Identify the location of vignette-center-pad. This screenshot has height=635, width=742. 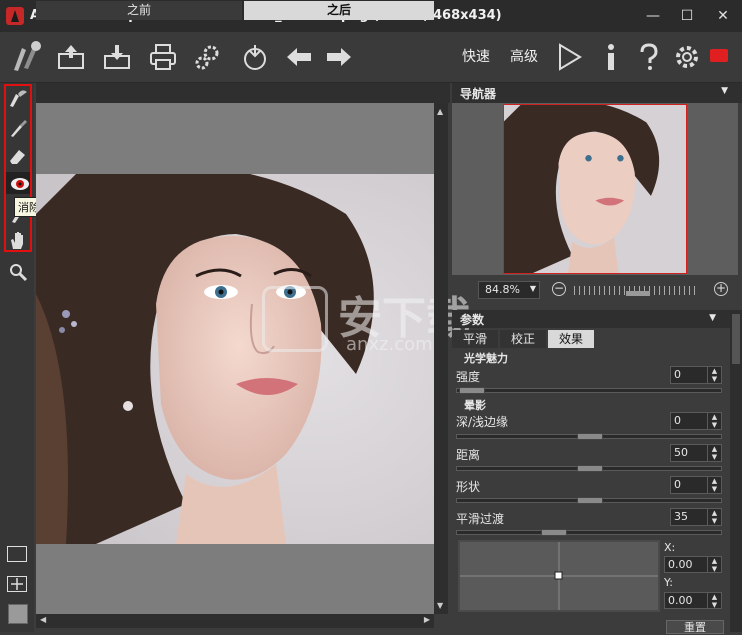
(559, 576).